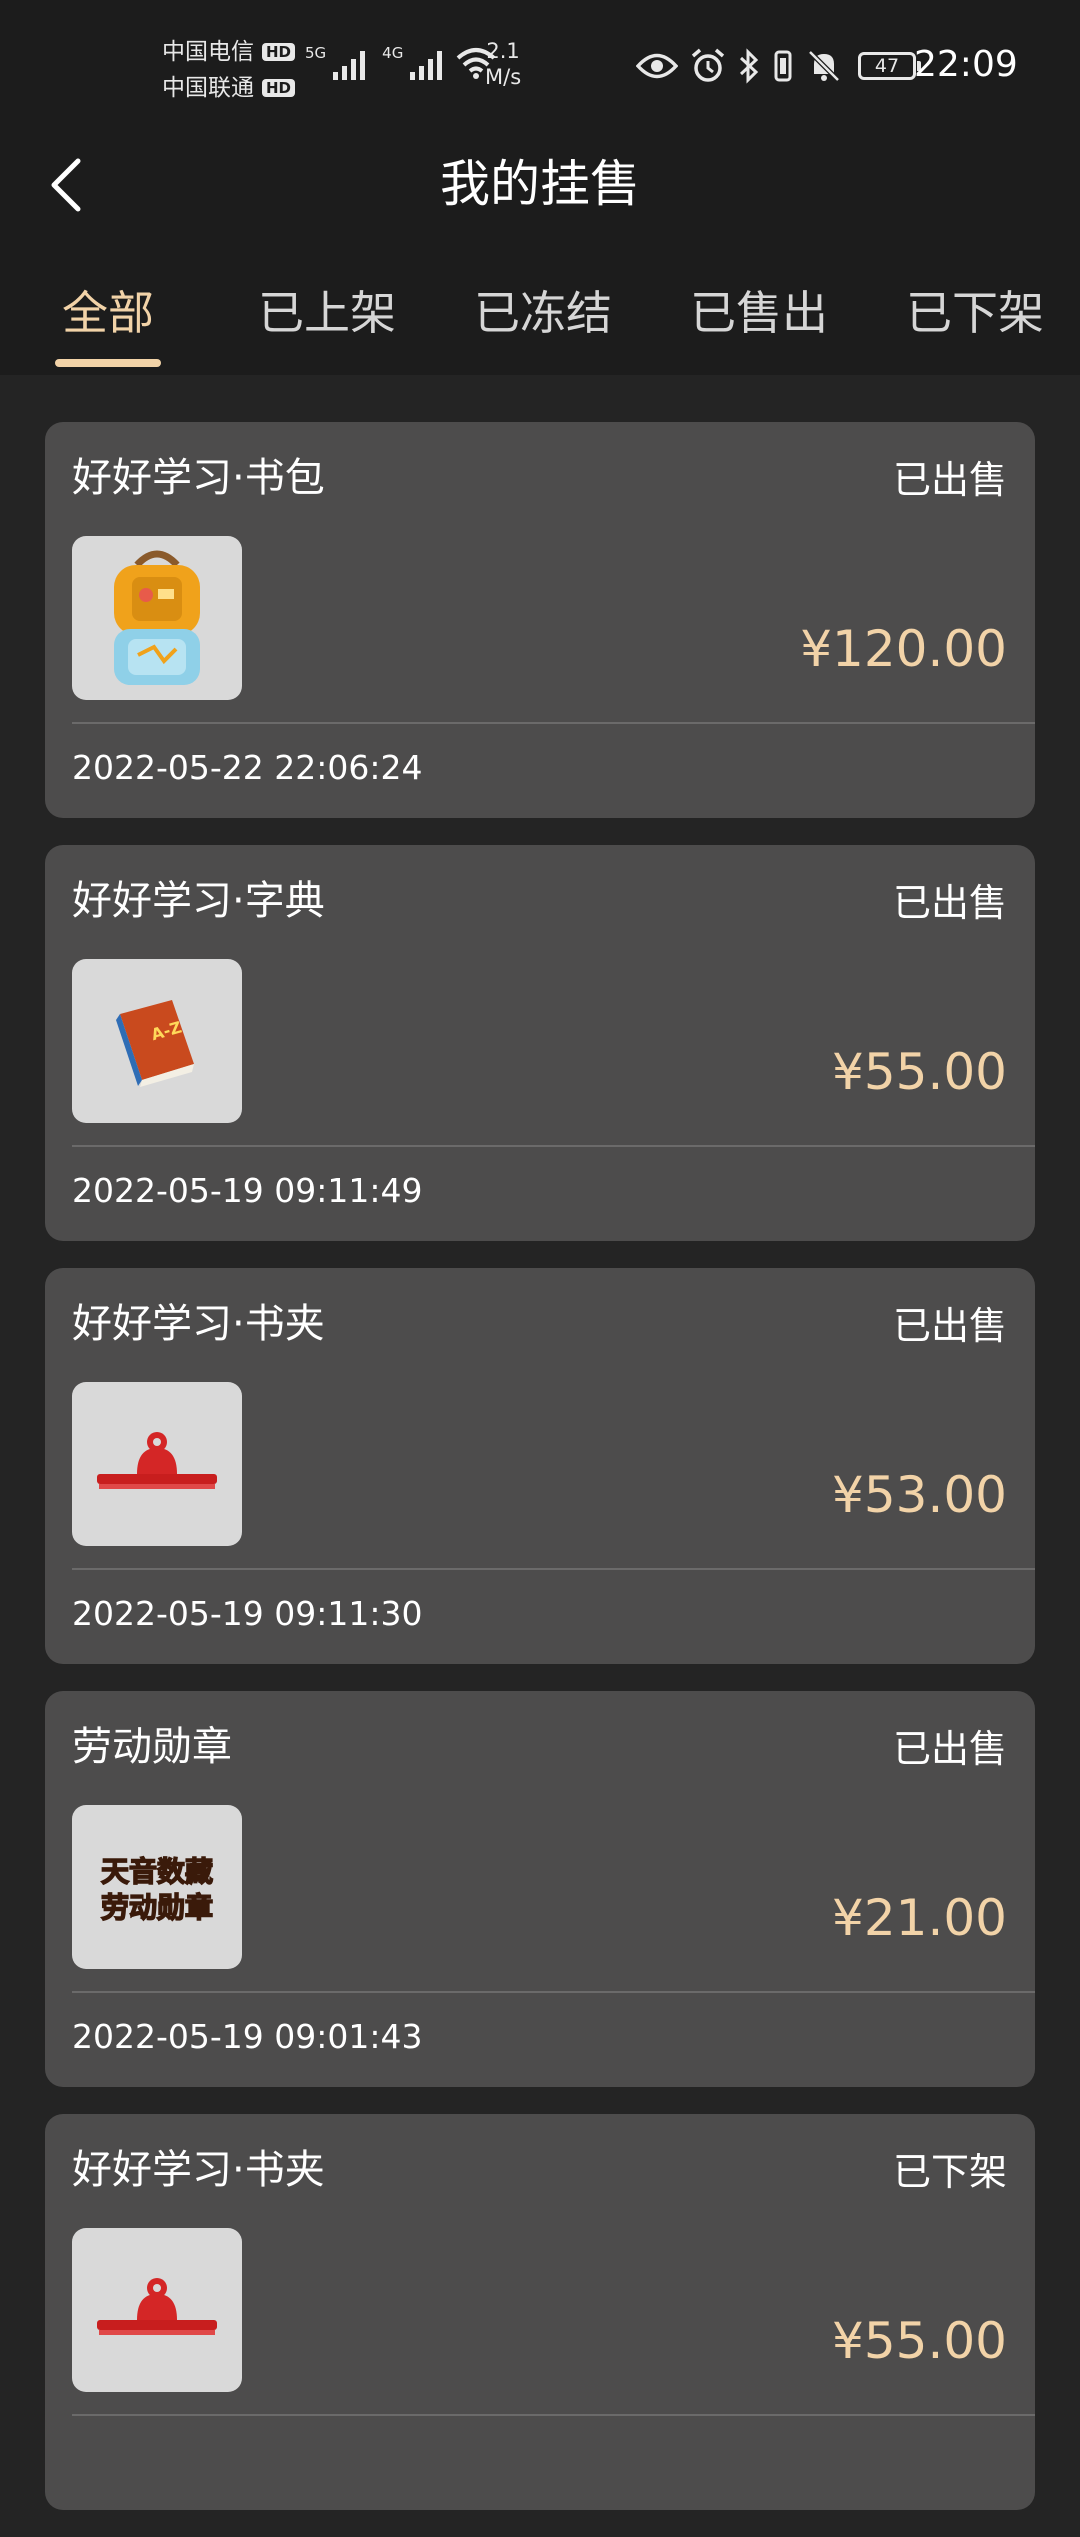 The image size is (1080, 2537). What do you see at coordinates (657, 66) in the screenshot?
I see `eye-icon` at bounding box center [657, 66].